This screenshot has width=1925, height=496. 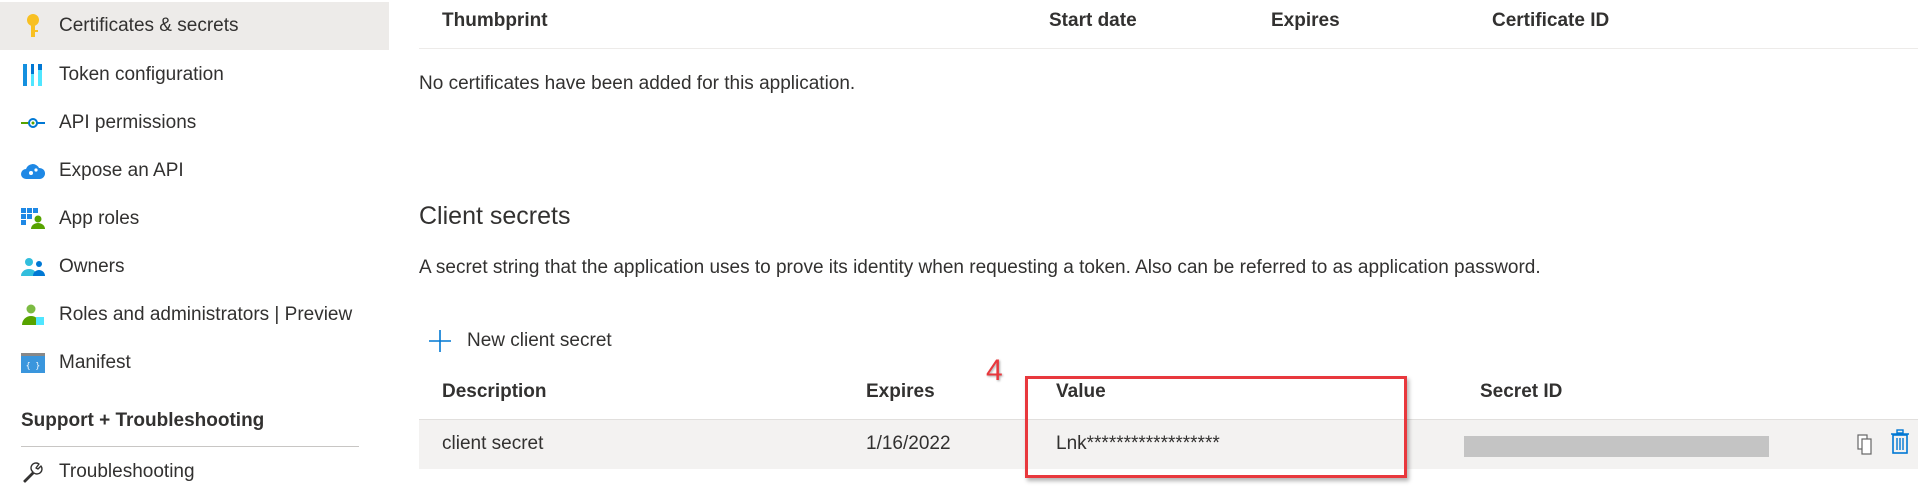 I want to click on roles-admin-icon, so click(x=33, y=315).